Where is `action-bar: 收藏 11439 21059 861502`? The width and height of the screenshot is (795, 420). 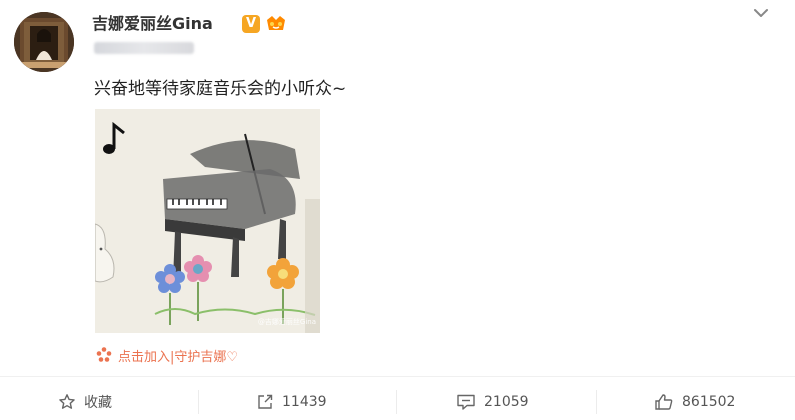
action-bar: 收藏 11439 21059 861502 is located at coordinates (397, 402).